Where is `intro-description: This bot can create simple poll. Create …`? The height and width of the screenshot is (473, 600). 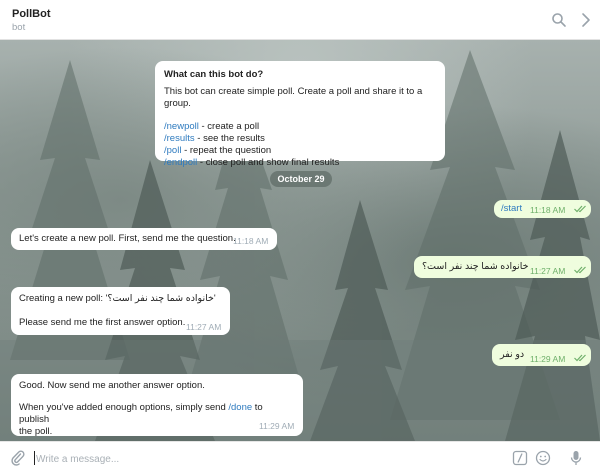
intro-description: This bot can create simple poll. Create … is located at coordinates (293, 97).